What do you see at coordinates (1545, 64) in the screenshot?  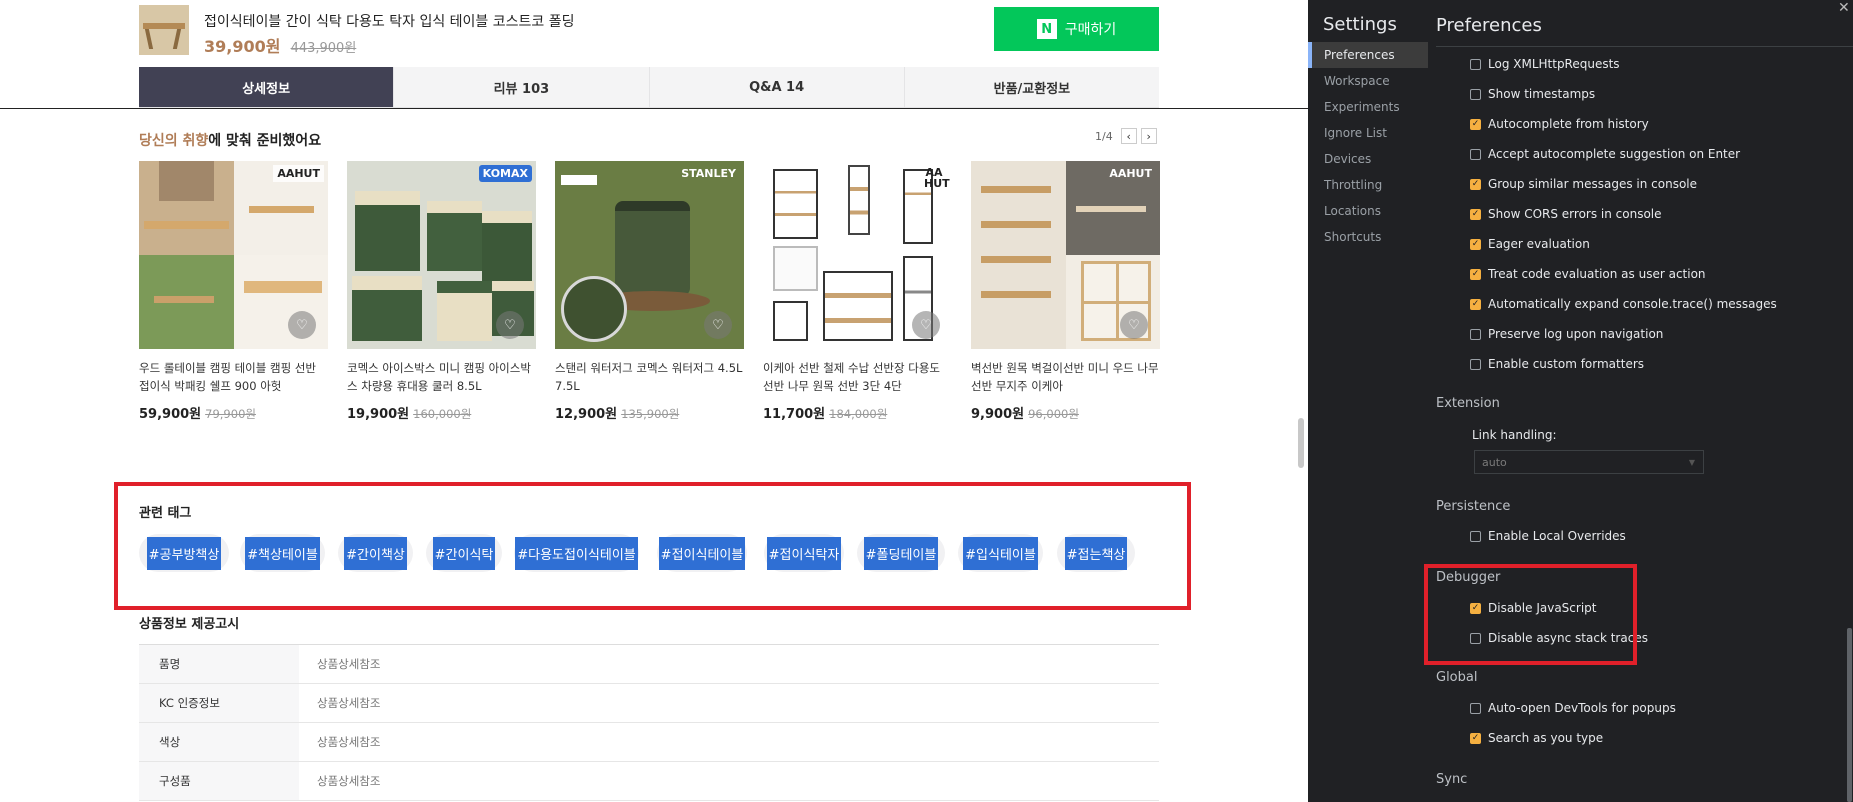 I see `option-log-xmlhttprequests: Log XMLHttpRequests` at bounding box center [1545, 64].